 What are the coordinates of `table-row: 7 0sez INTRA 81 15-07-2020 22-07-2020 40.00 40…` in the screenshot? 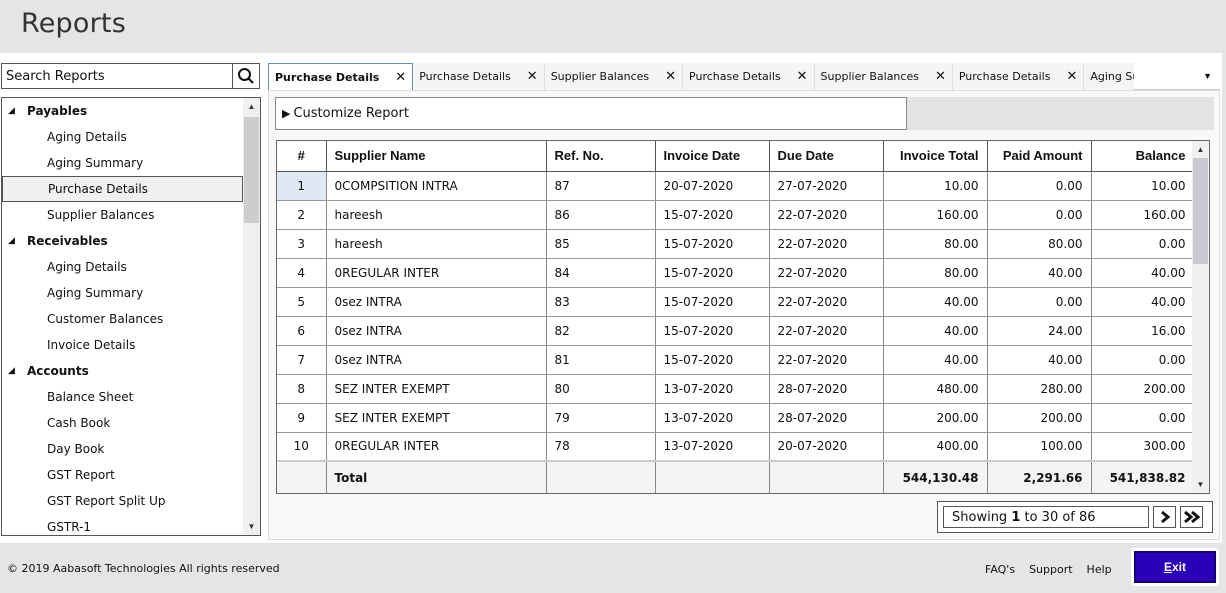 It's located at (736, 360).